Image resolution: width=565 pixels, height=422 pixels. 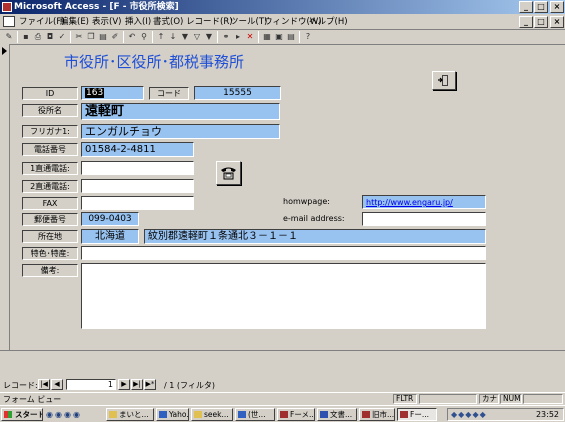 I want to click on maximize-button: □, so click(x=541, y=7).